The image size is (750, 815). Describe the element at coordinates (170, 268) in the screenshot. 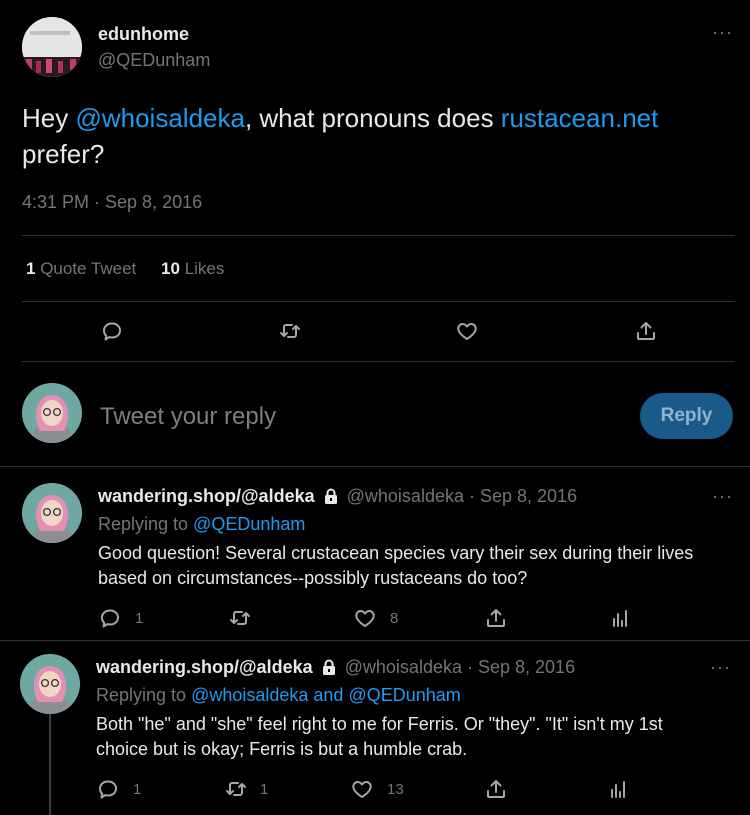

I see `like-count: 10` at that location.